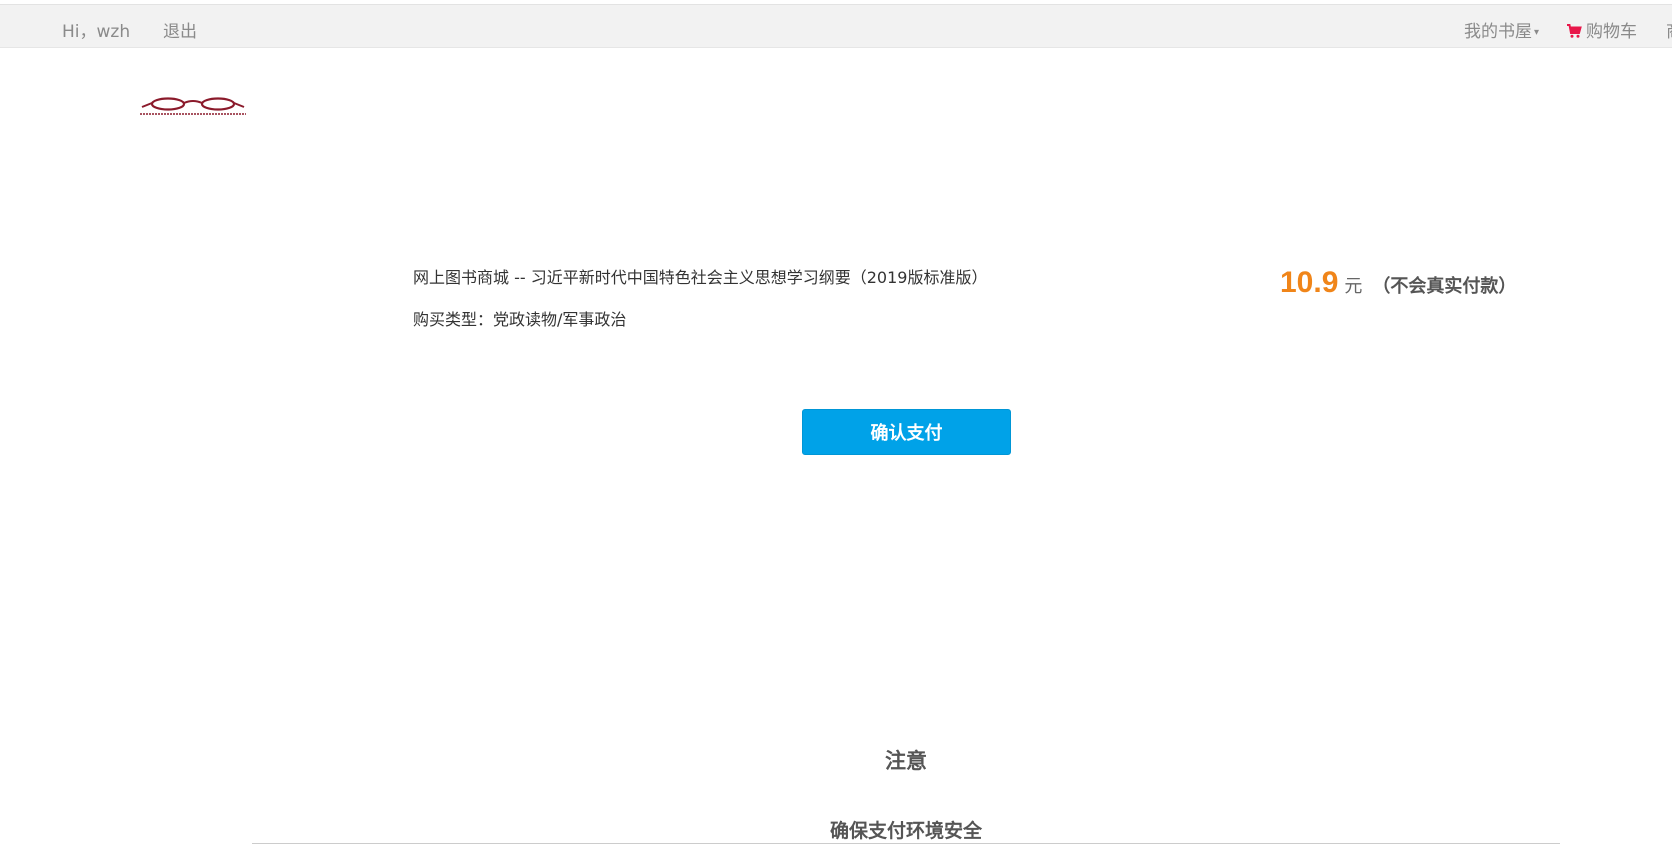 The height and width of the screenshot is (848, 1672). Describe the element at coordinates (180, 29) in the screenshot. I see `logout-link: 退出` at that location.